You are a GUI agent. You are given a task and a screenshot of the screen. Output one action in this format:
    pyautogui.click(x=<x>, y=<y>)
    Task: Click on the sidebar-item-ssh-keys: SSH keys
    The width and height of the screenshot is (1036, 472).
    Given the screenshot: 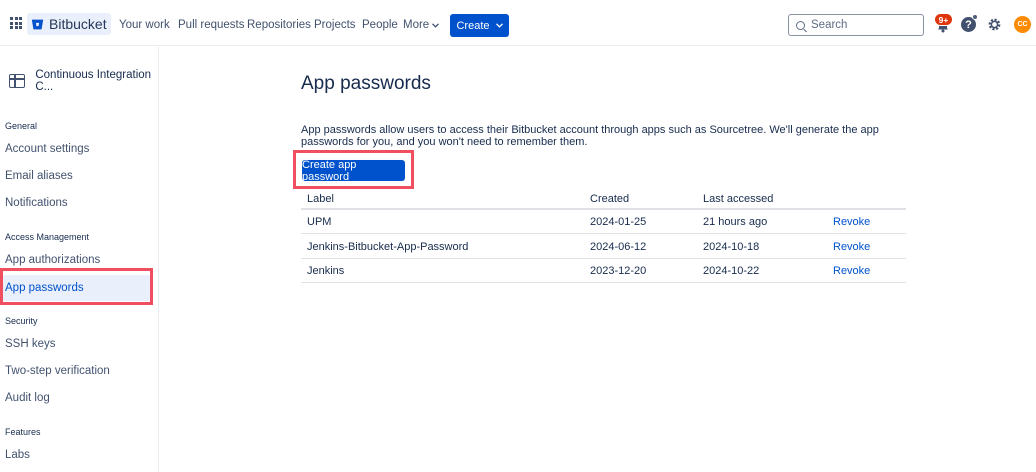 What is the action you would take?
    pyautogui.click(x=76, y=344)
    